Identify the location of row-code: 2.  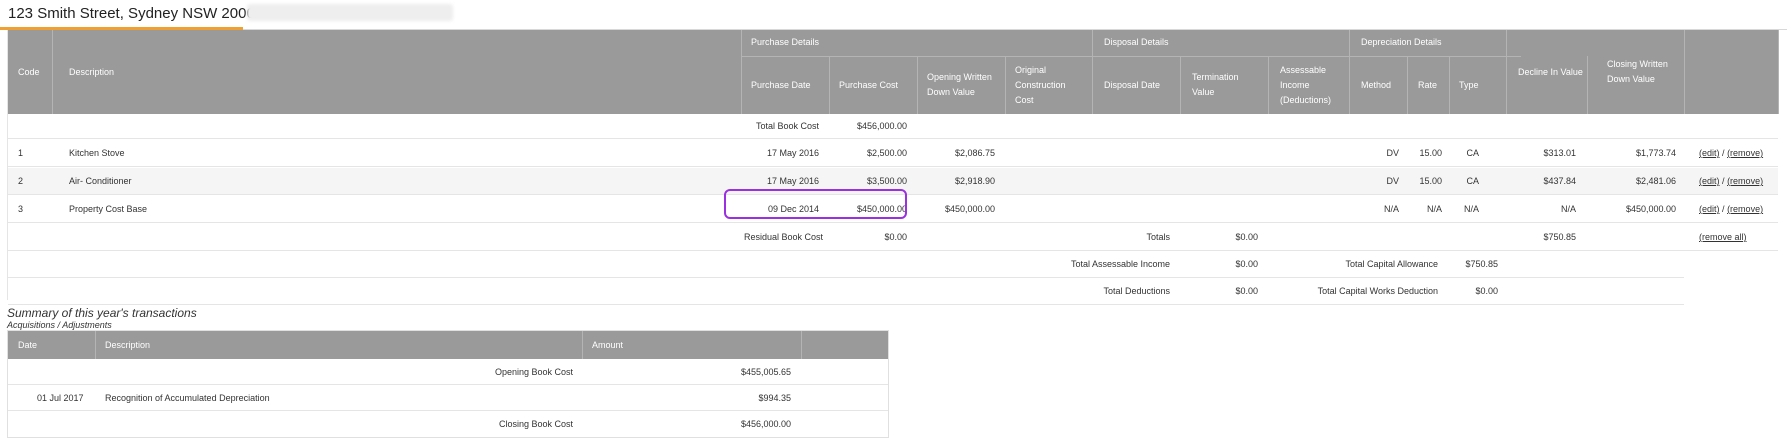
(21, 181).